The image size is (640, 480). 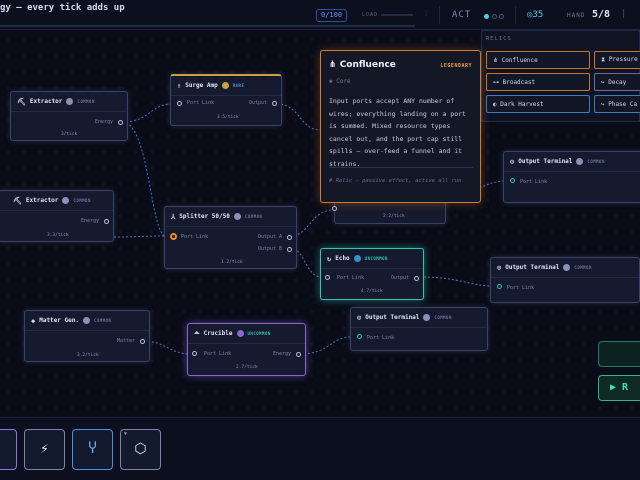 What do you see at coordinates (57, 216) in the screenshot?
I see `extractor-node: ⛏ Extractor COMMON Energy 3.3/tick` at bounding box center [57, 216].